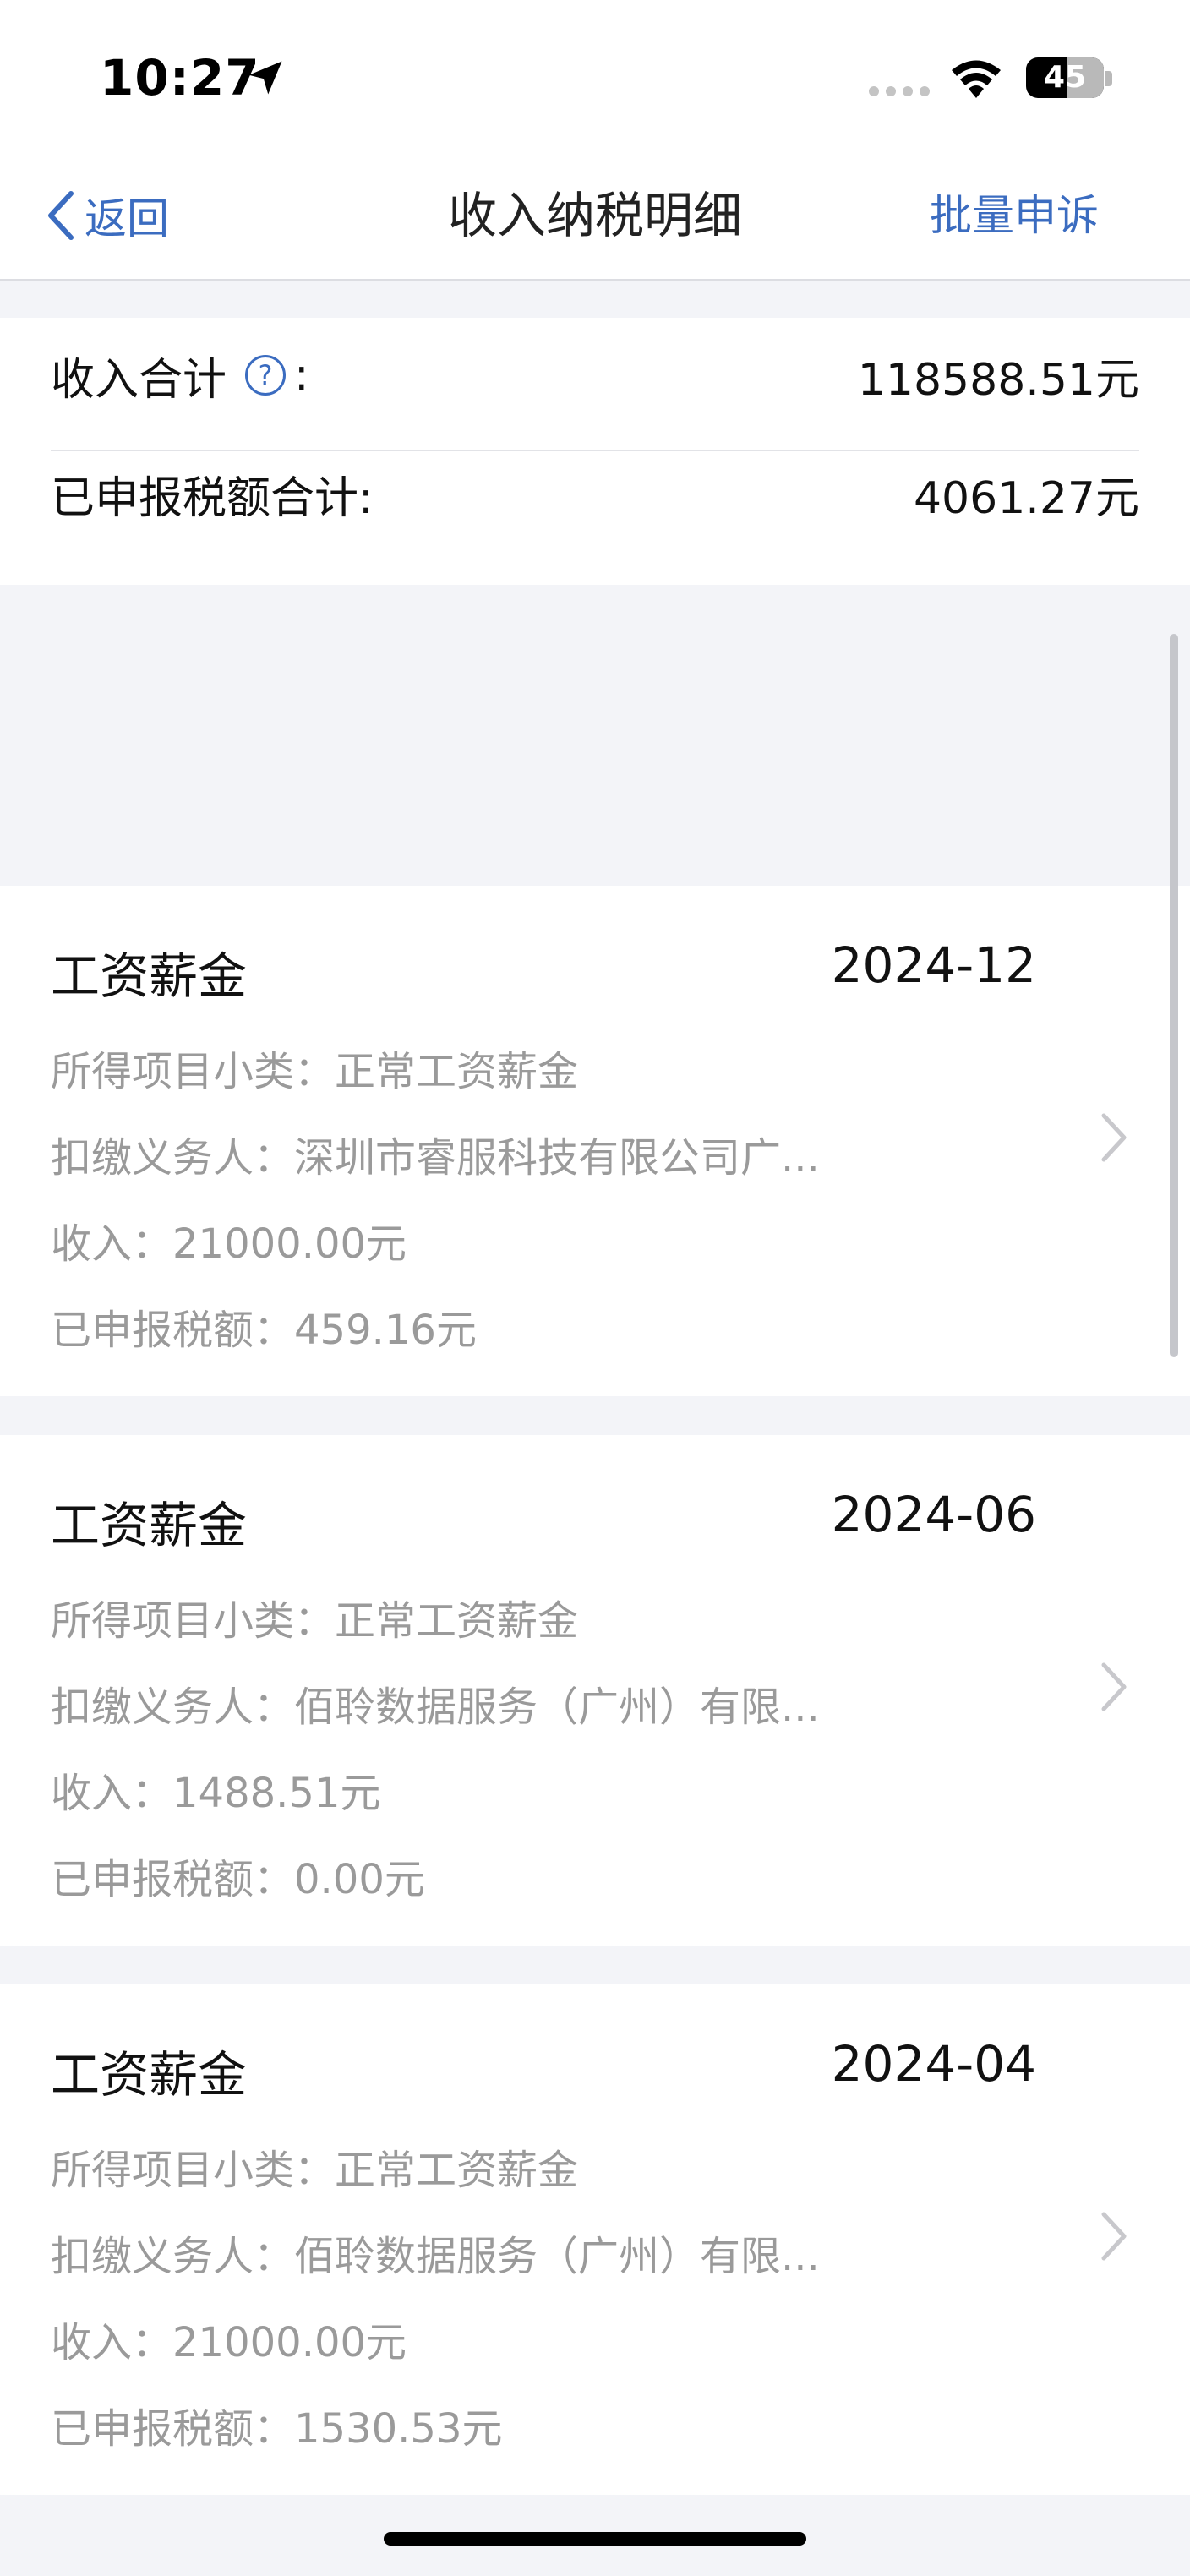 The width and height of the screenshot is (1190, 2576). Describe the element at coordinates (595, 2539) in the screenshot. I see `home-indicator` at that location.